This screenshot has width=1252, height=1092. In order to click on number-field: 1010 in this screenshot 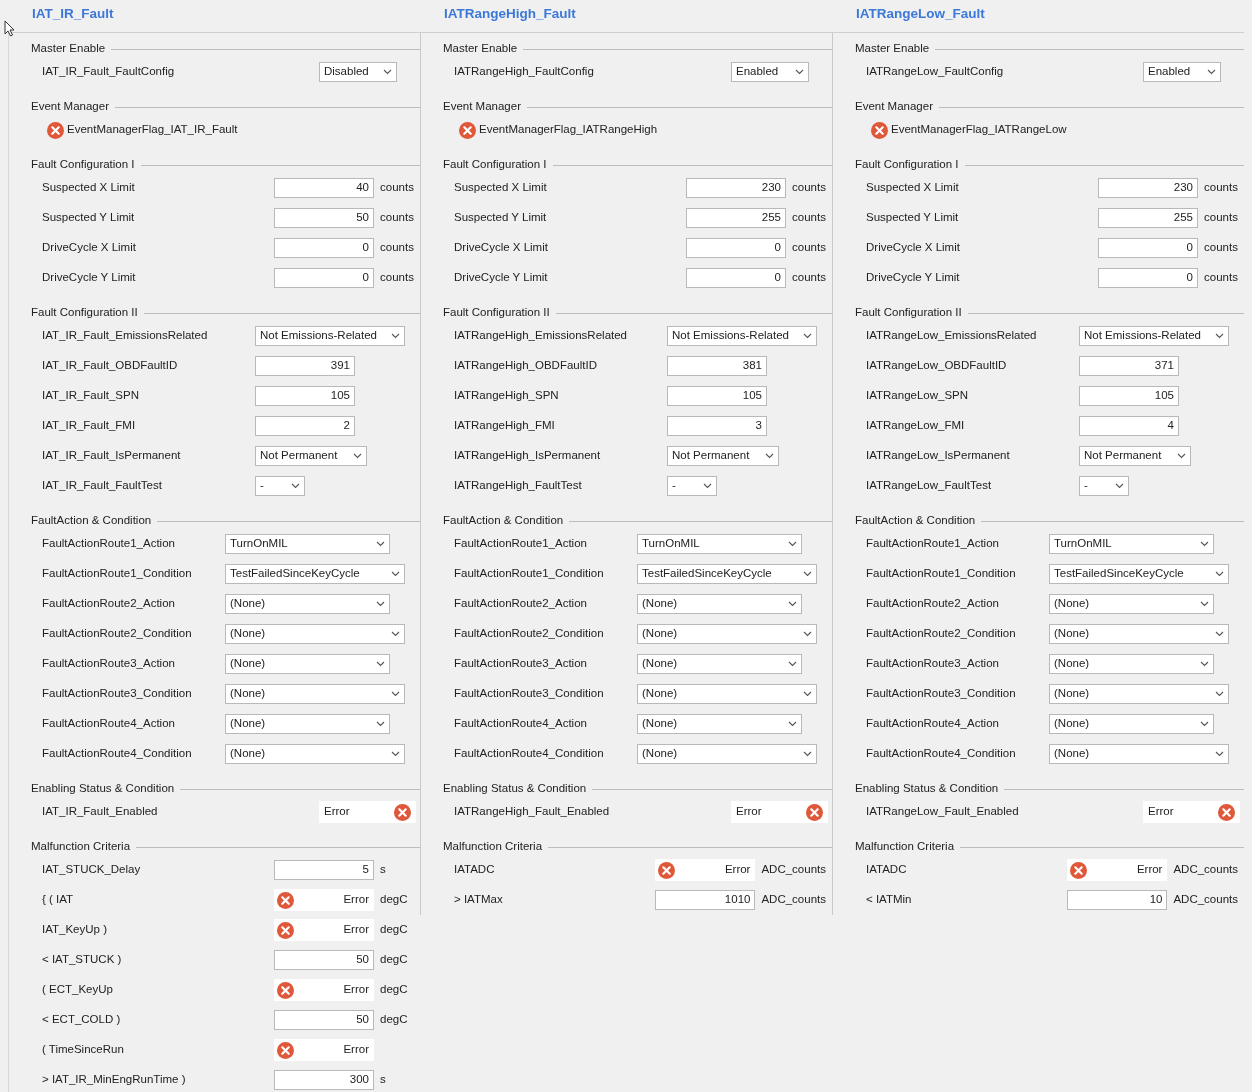, I will do `click(705, 900)`.